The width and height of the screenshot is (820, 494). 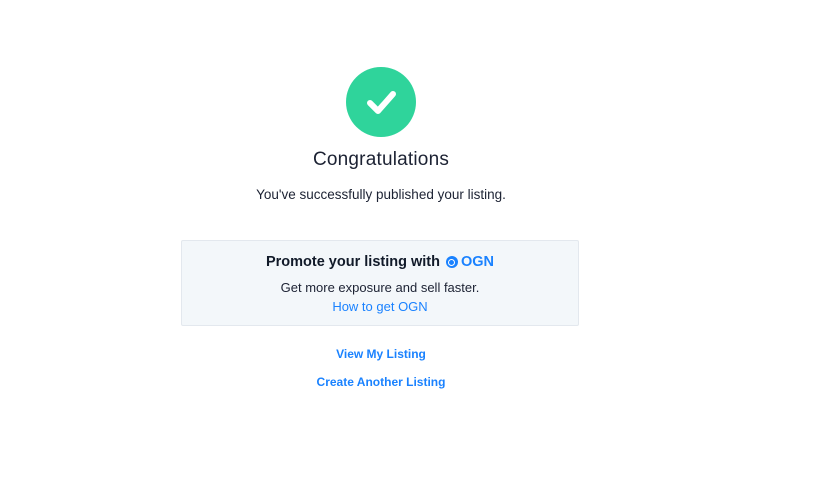 I want to click on ogn-logo: OGN, so click(x=470, y=262).